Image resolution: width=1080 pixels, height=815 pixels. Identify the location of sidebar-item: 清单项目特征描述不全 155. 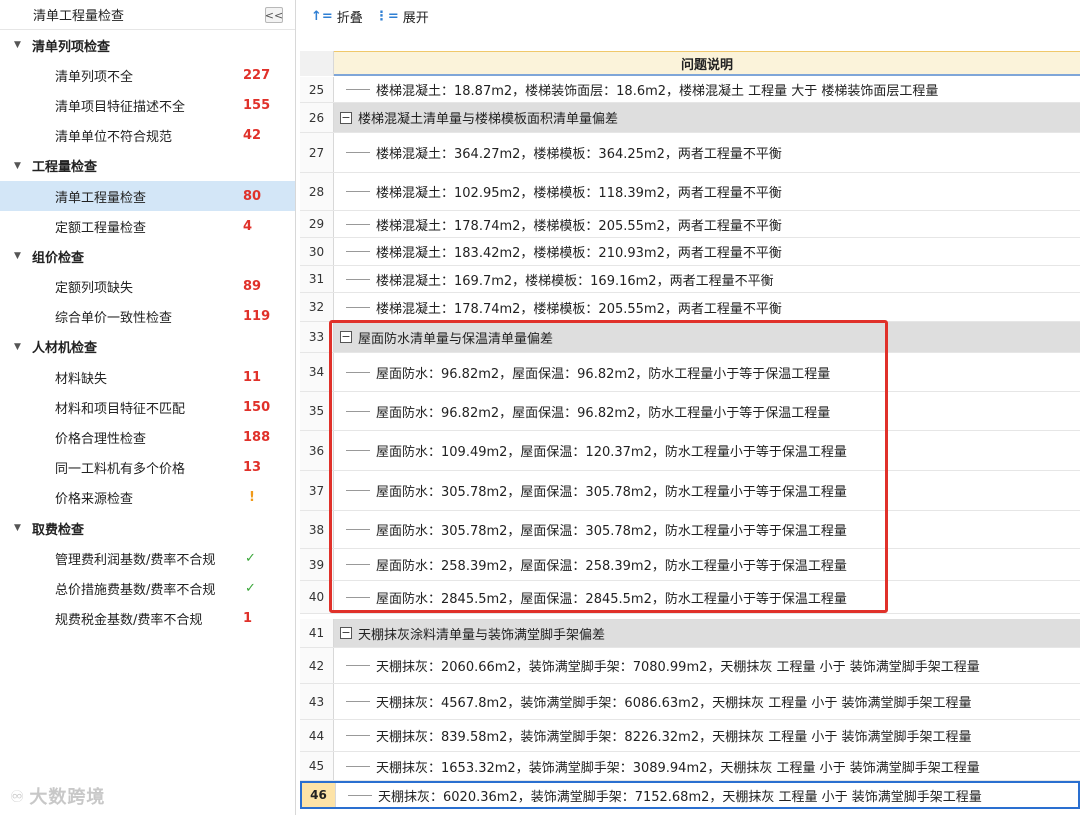
(147, 105).